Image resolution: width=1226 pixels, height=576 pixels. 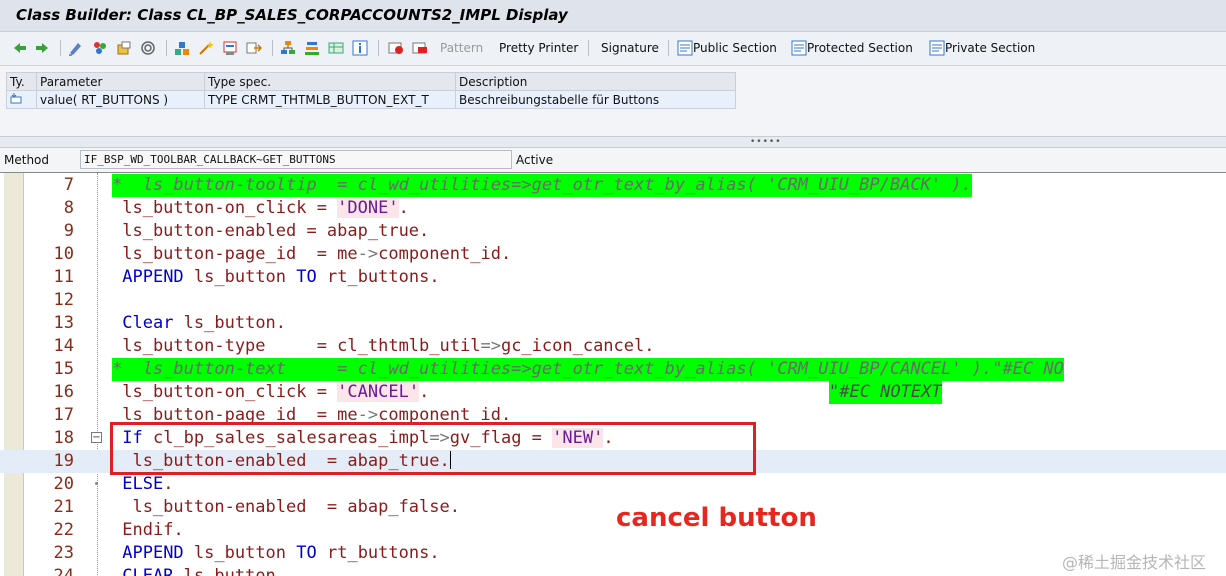 I want to click on line-number: 18, so click(x=63, y=438).